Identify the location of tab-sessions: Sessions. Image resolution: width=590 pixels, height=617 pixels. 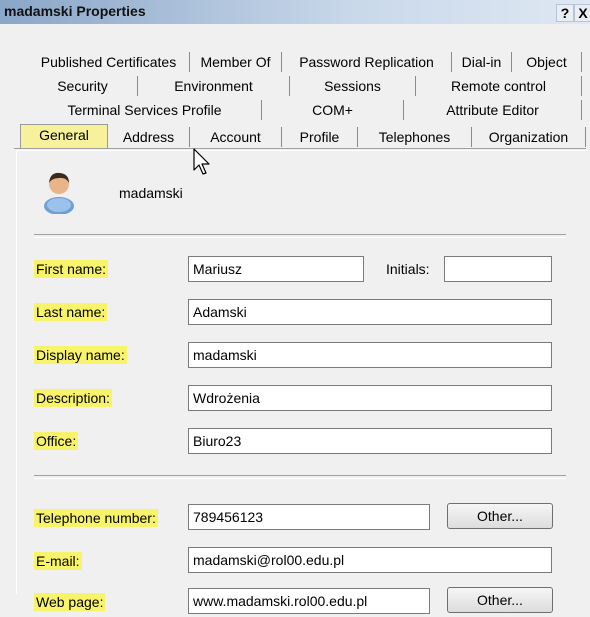
(353, 86).